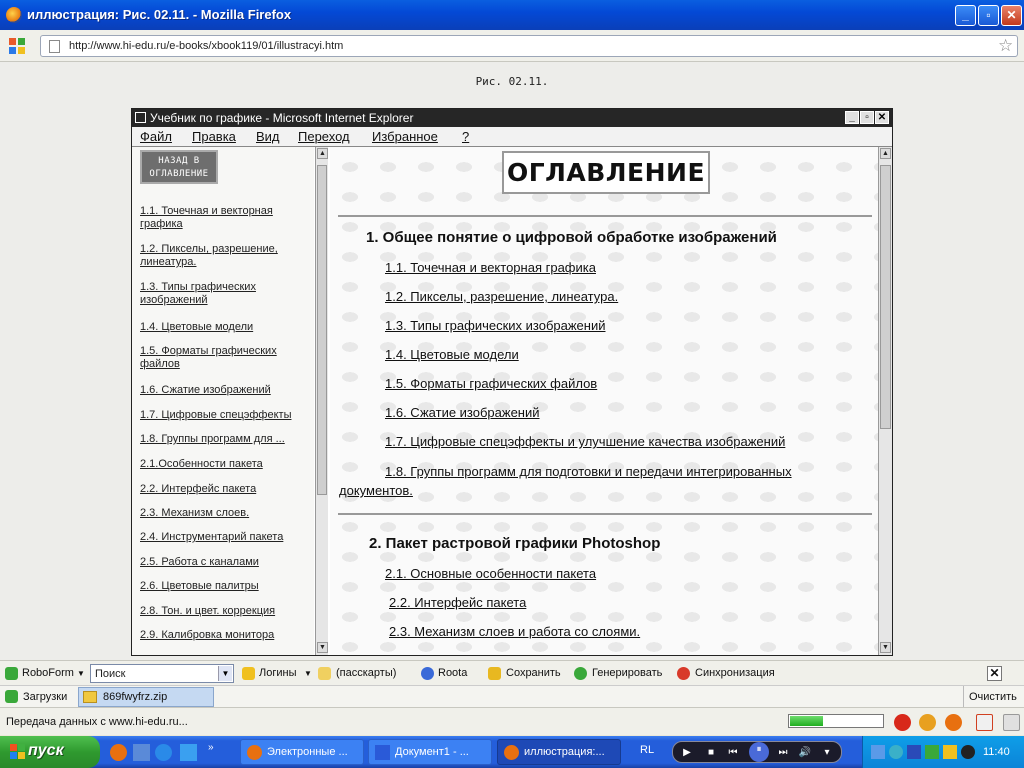 This screenshot has width=1024, height=768. What do you see at coordinates (1011, 15) in the screenshot?
I see `close-button: ✕` at bounding box center [1011, 15].